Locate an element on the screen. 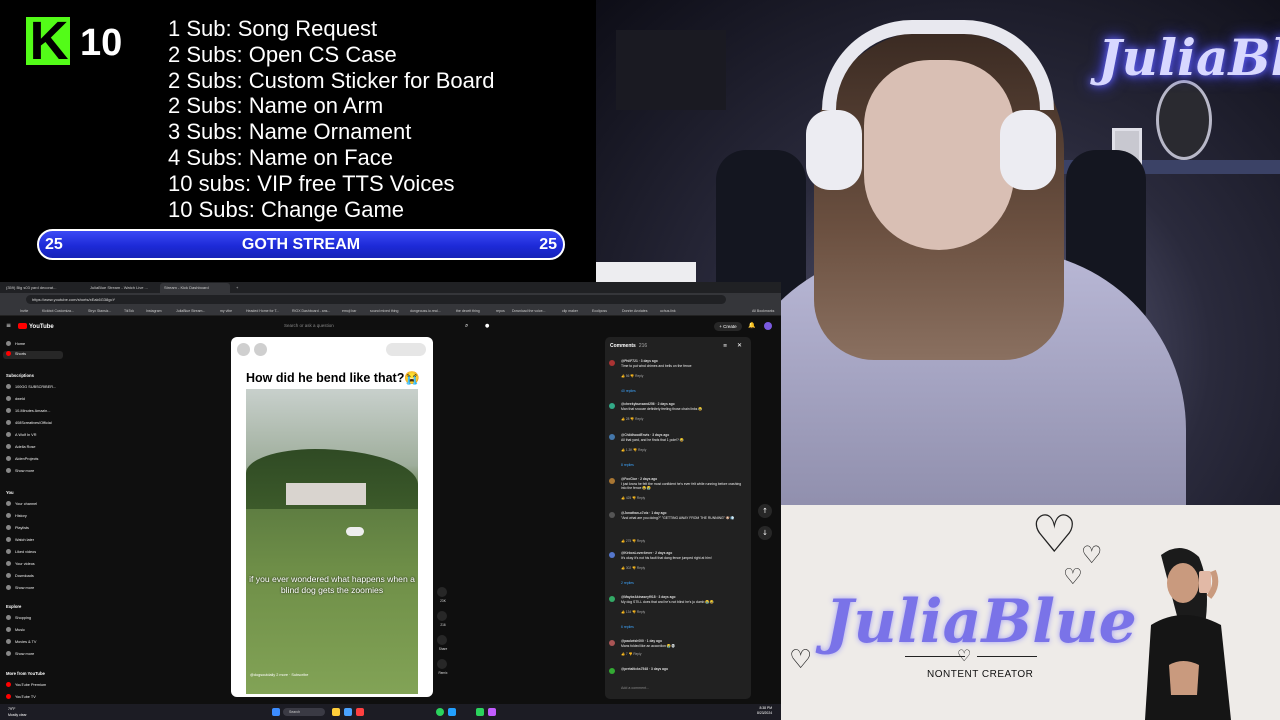 Image resolution: width=1280 pixels, height=720 pixels. file-explorer-icon is located at coordinates (336, 712).